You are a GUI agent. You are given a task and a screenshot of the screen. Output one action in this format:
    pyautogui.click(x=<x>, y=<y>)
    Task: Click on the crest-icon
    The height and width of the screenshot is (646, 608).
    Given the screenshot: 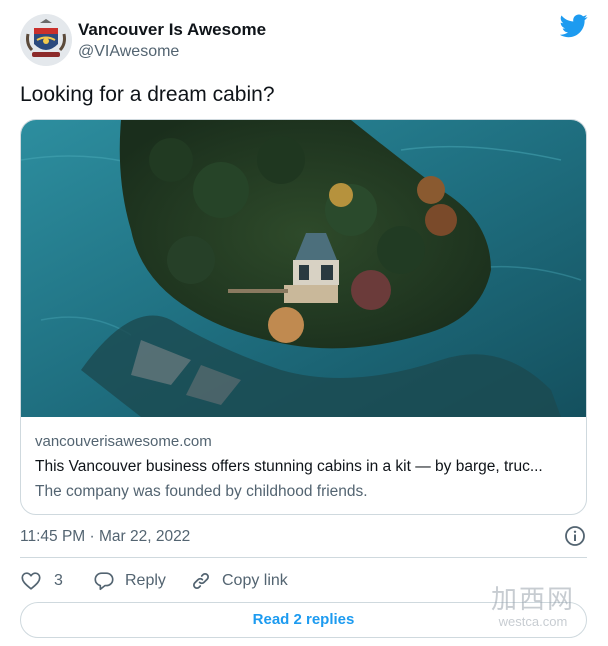 What is the action you would take?
    pyautogui.click(x=46, y=40)
    